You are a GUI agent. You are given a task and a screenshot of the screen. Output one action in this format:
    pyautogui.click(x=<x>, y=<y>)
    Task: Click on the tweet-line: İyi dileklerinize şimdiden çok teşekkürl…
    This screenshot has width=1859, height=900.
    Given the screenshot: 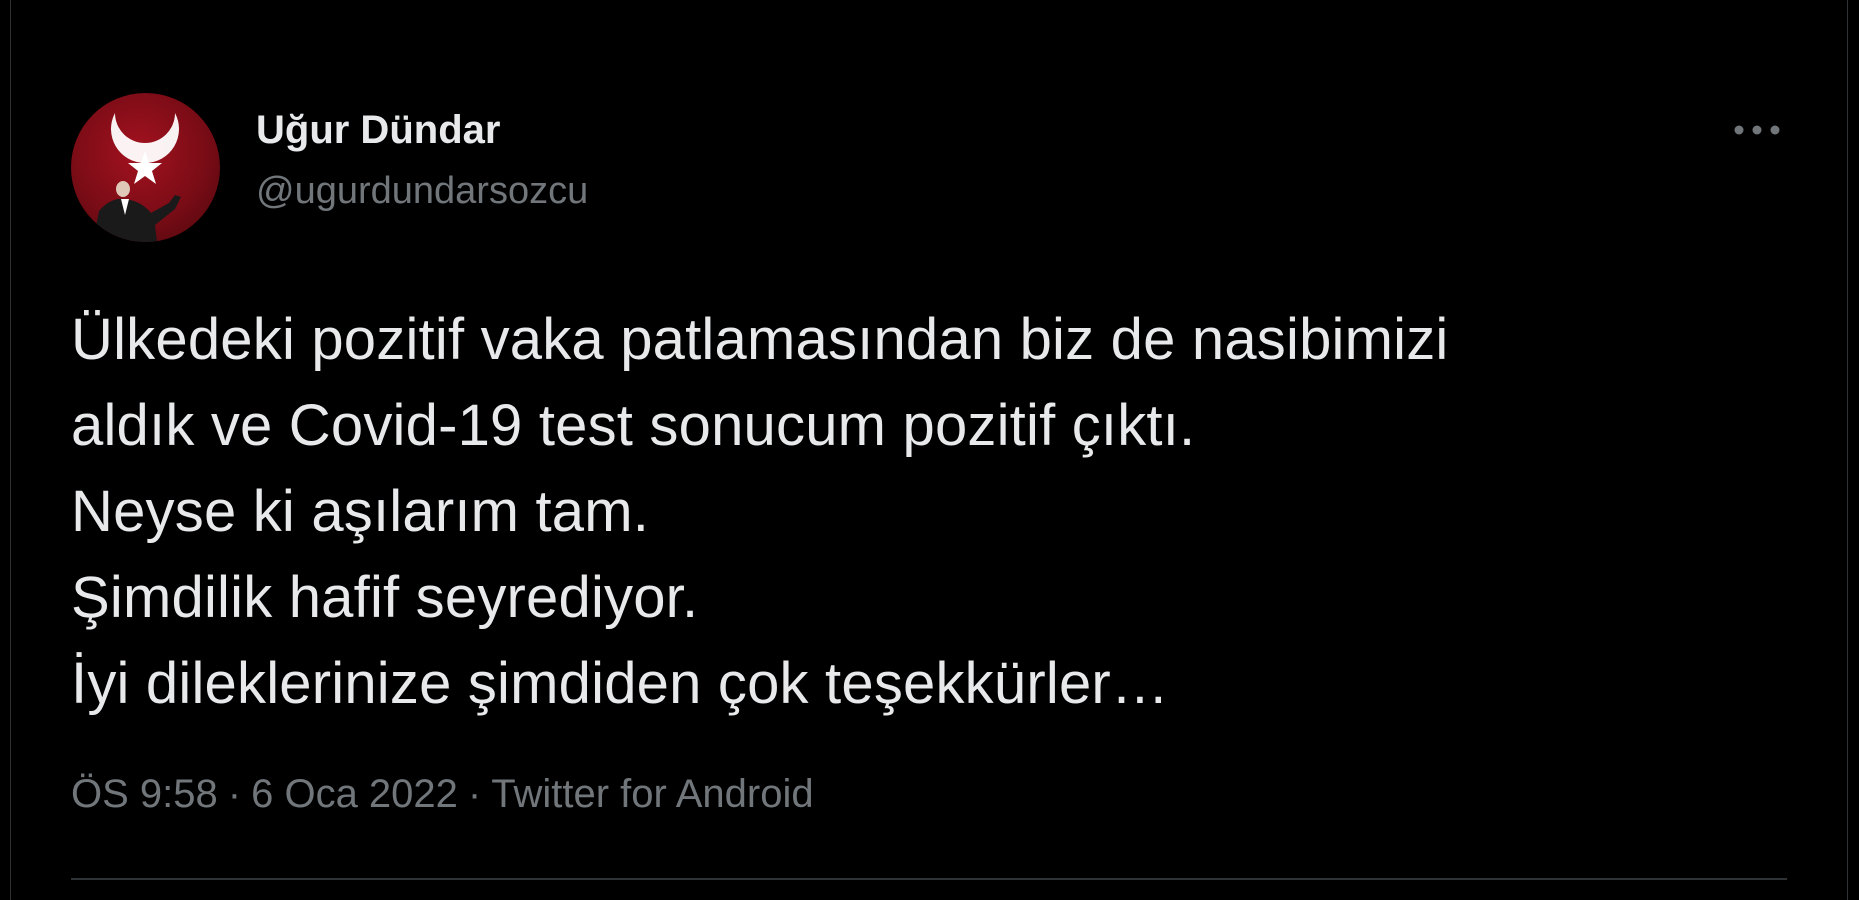 What is the action you would take?
    pyautogui.click(x=620, y=683)
    